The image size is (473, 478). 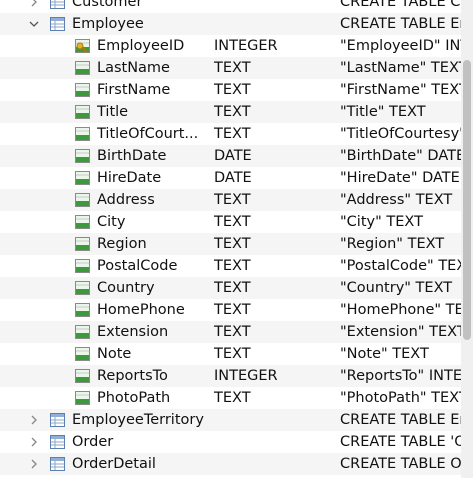 What do you see at coordinates (404, 90) in the screenshot?
I see `ddl-text: "FirstName" TEXT` at bounding box center [404, 90].